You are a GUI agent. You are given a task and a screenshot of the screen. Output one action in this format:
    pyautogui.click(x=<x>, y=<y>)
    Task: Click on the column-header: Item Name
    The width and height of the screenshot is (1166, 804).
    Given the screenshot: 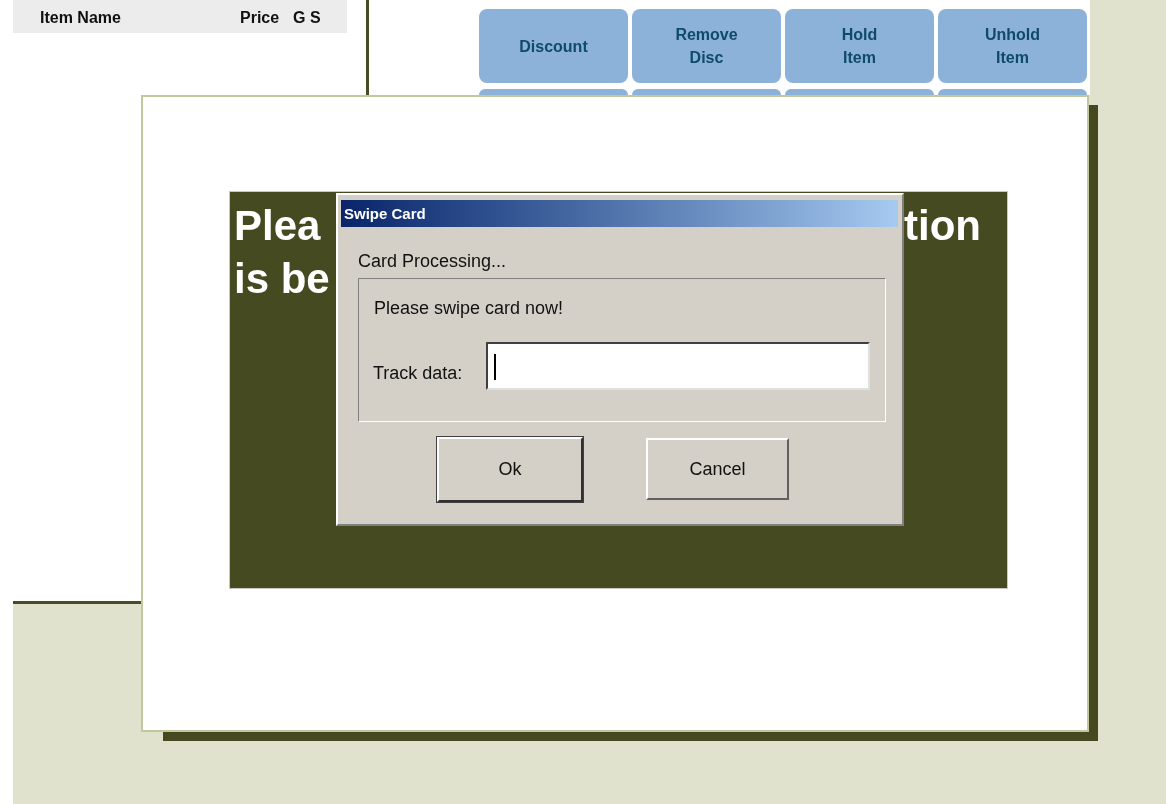 What is the action you would take?
    pyautogui.click(x=80, y=18)
    